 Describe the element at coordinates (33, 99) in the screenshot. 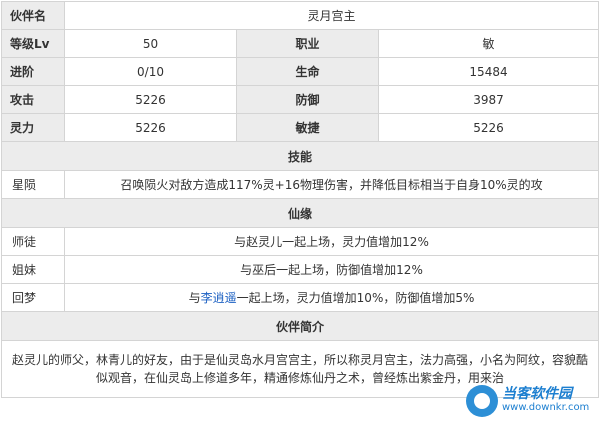

I see `attack-label: 攻击` at that location.